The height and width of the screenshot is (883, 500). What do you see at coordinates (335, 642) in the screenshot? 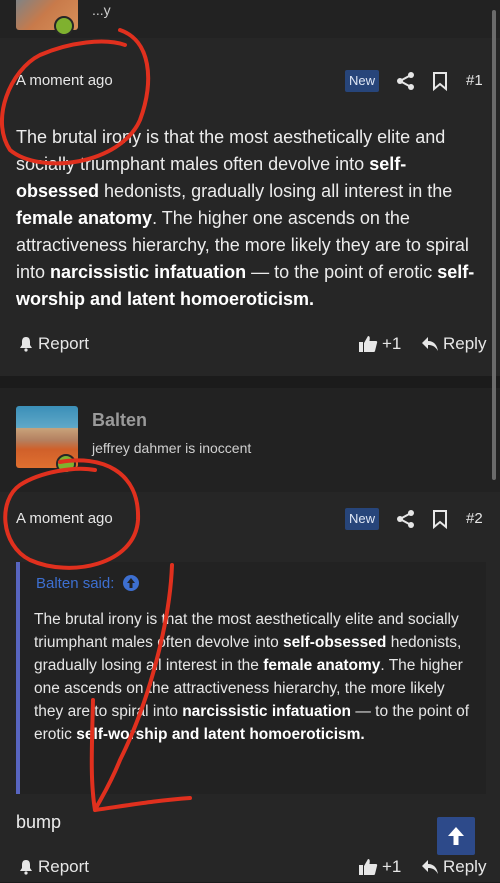
I see `bold-text-segment: self-obsessed` at bounding box center [335, 642].